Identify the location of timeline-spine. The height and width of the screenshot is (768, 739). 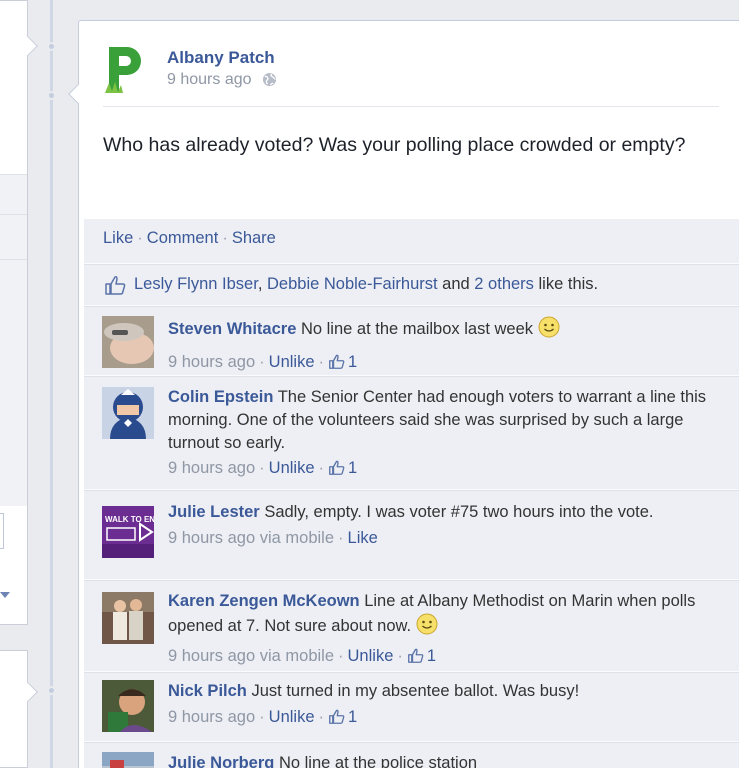
(51, 384).